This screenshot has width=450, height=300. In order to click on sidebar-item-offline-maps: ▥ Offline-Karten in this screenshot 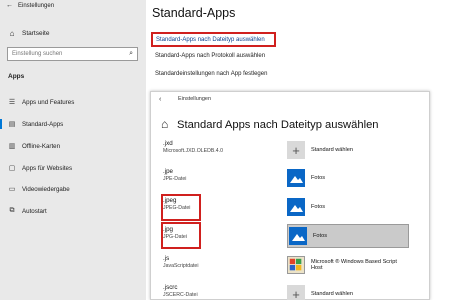, I will do `click(73, 146)`.